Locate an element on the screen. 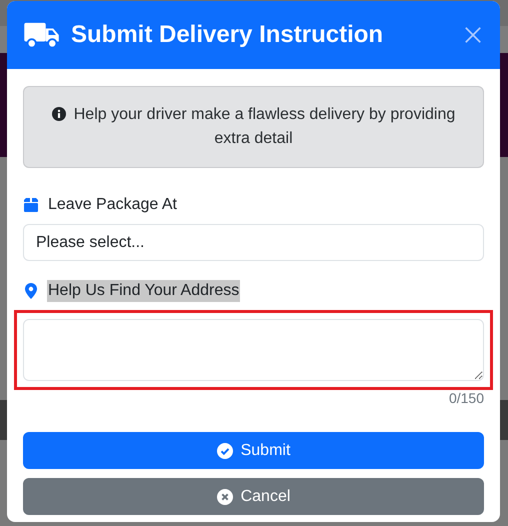 This screenshot has height=526, width=508. info-text: Help your driver make a flawless delivery by providing extra detail is located at coordinates (253, 127).